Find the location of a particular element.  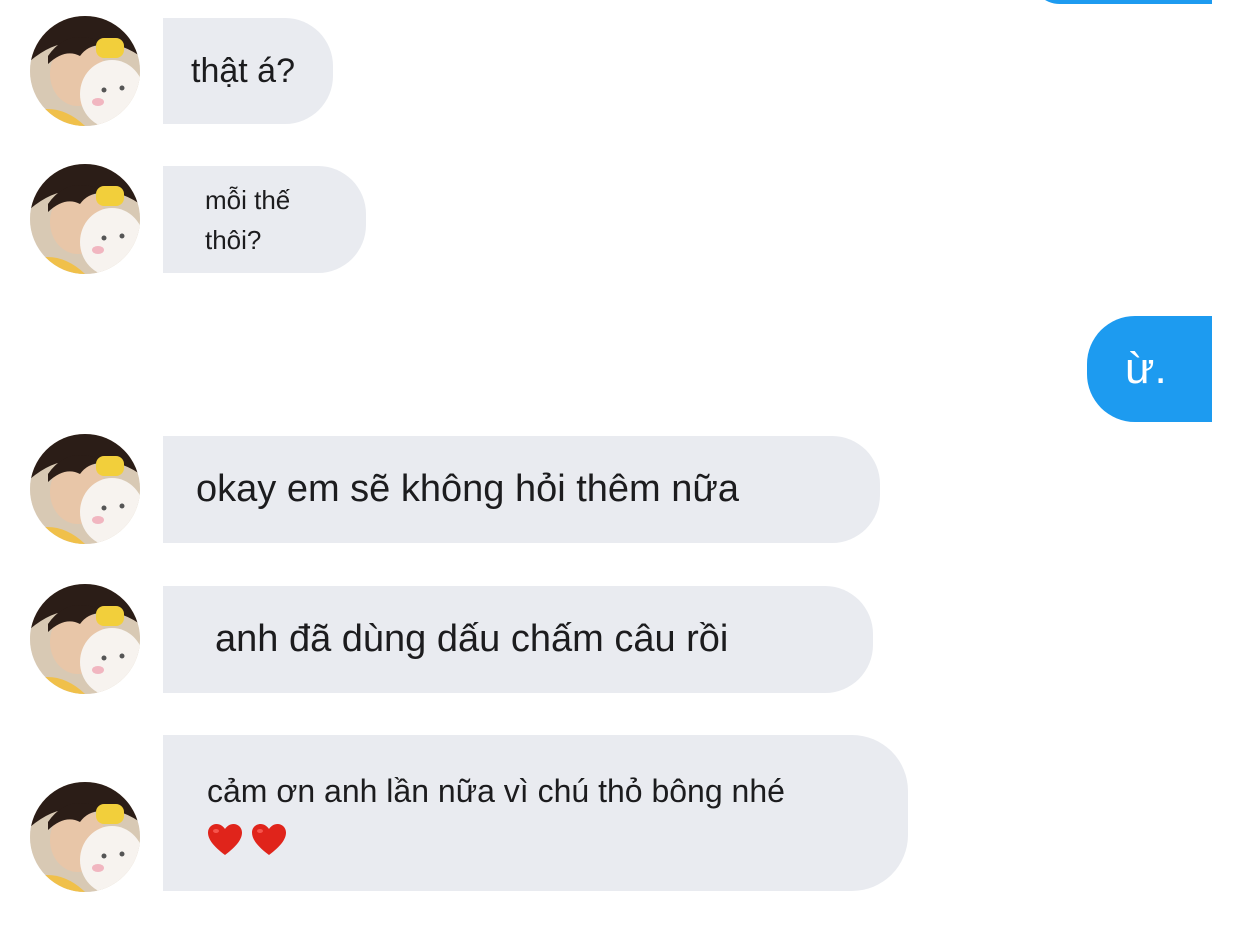

incoming-message-bubble: thật á? is located at coordinates (248, 71).